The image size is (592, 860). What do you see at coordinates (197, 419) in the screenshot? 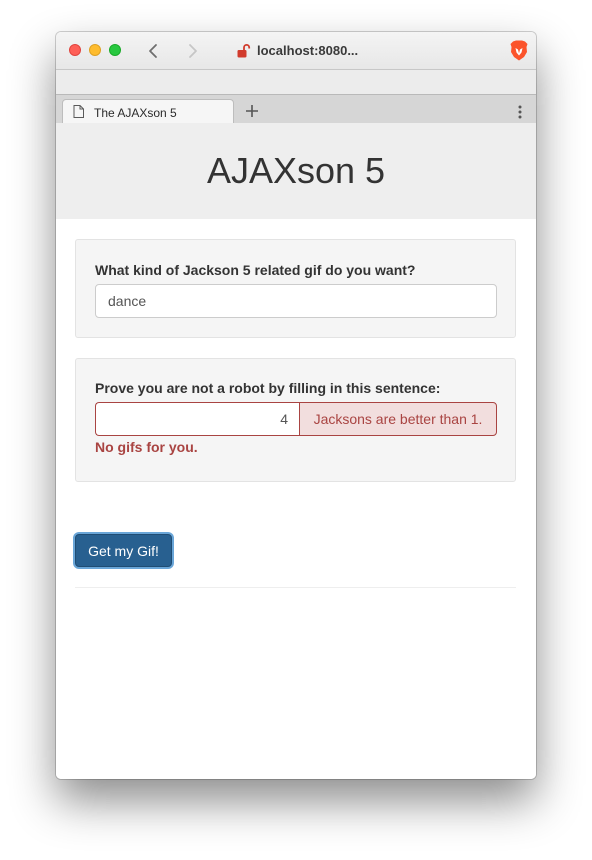
I see `robot-check-input` at bounding box center [197, 419].